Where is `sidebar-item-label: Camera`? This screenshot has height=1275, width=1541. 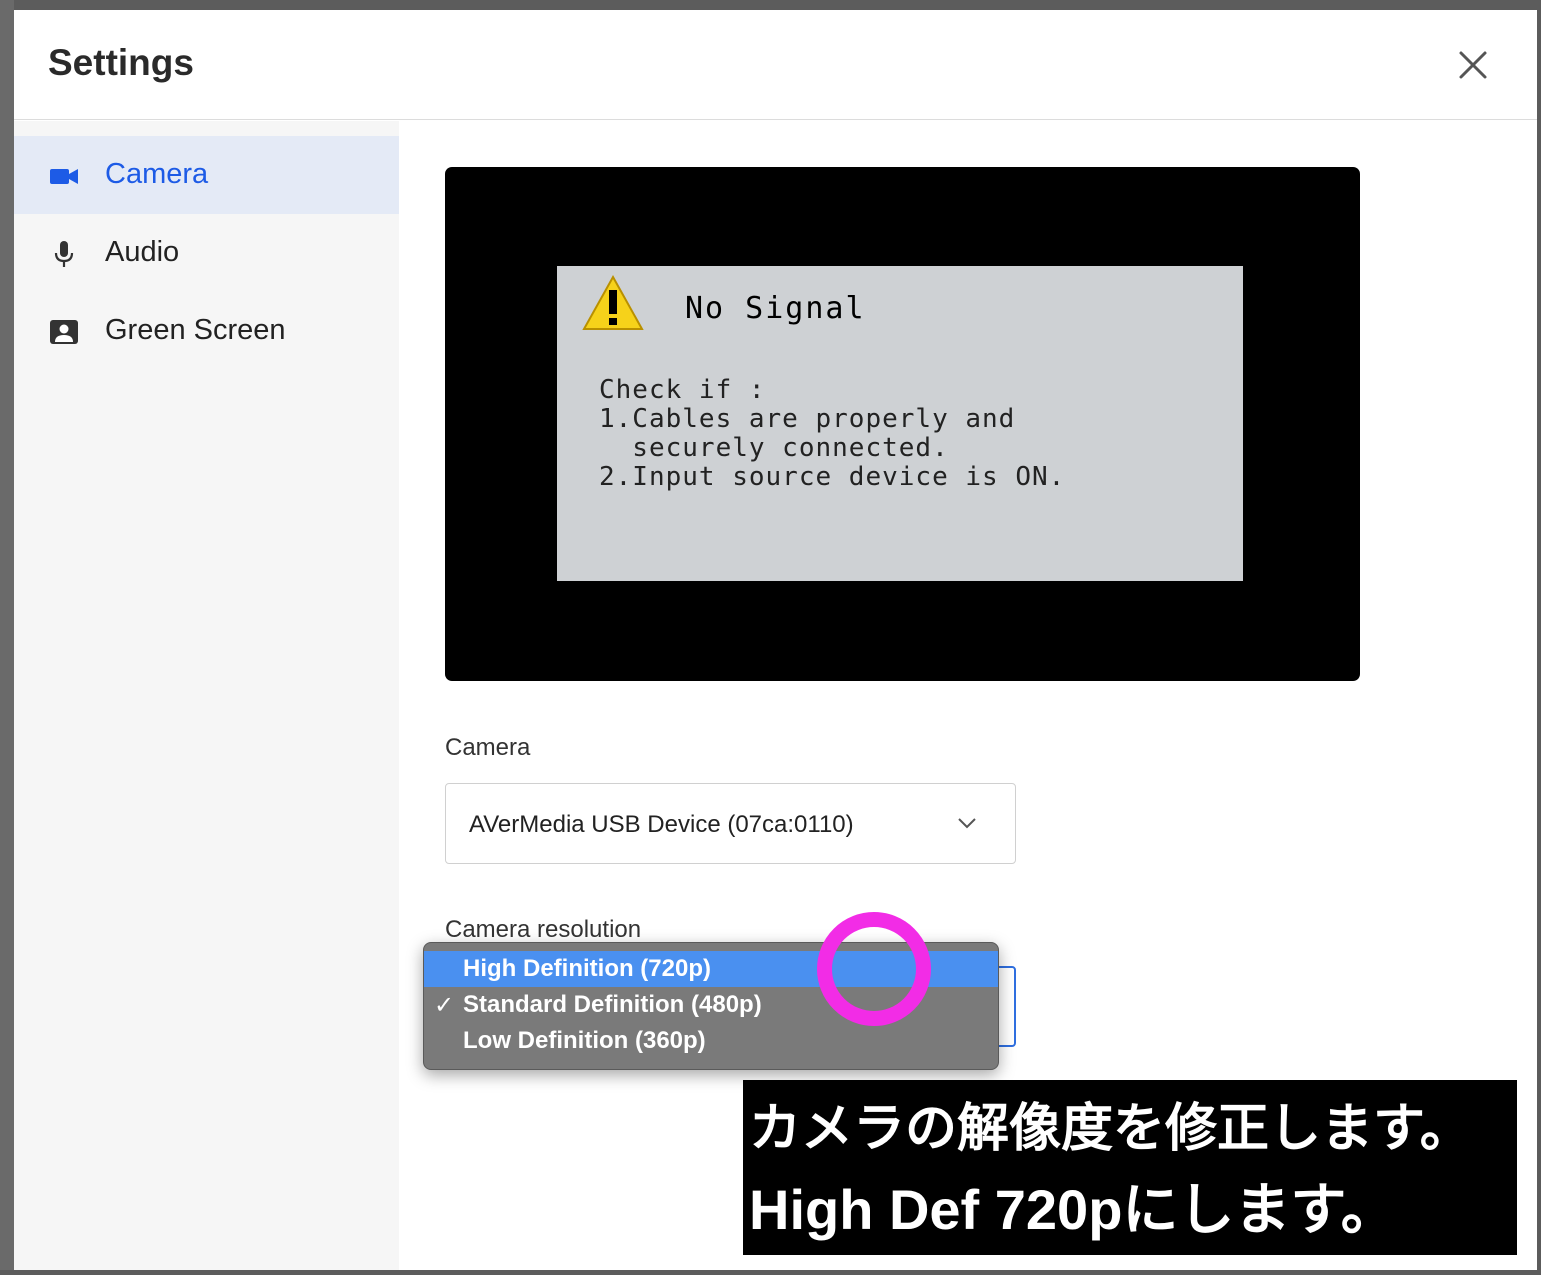 sidebar-item-label: Camera is located at coordinates (157, 174).